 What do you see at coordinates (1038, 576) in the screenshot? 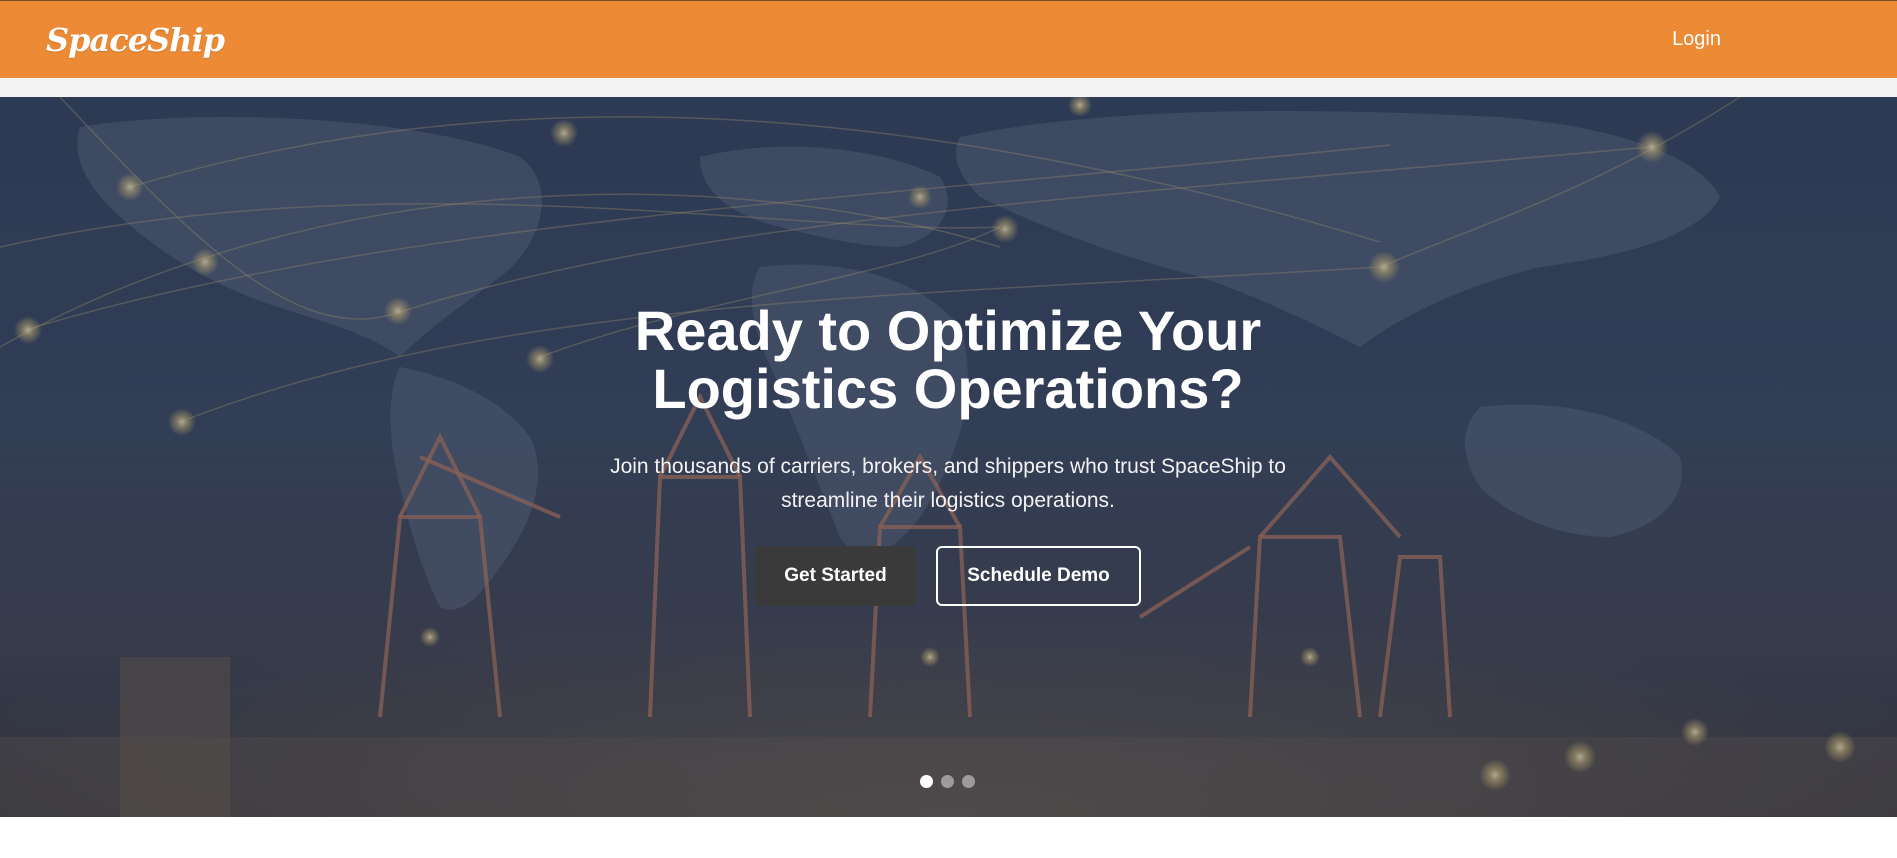
I see `schedule-demo-button: Schedule Demo` at bounding box center [1038, 576].